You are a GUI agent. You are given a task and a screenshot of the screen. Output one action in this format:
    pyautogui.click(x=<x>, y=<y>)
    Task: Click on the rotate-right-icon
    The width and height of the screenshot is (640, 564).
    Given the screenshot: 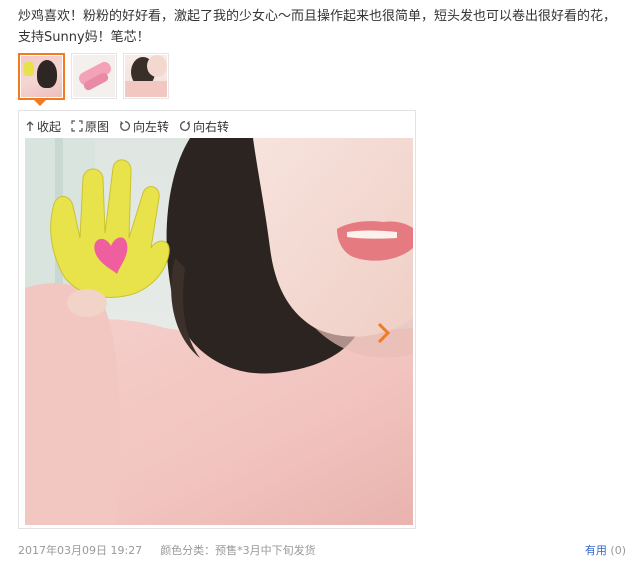 What is the action you would take?
    pyautogui.click(x=185, y=126)
    